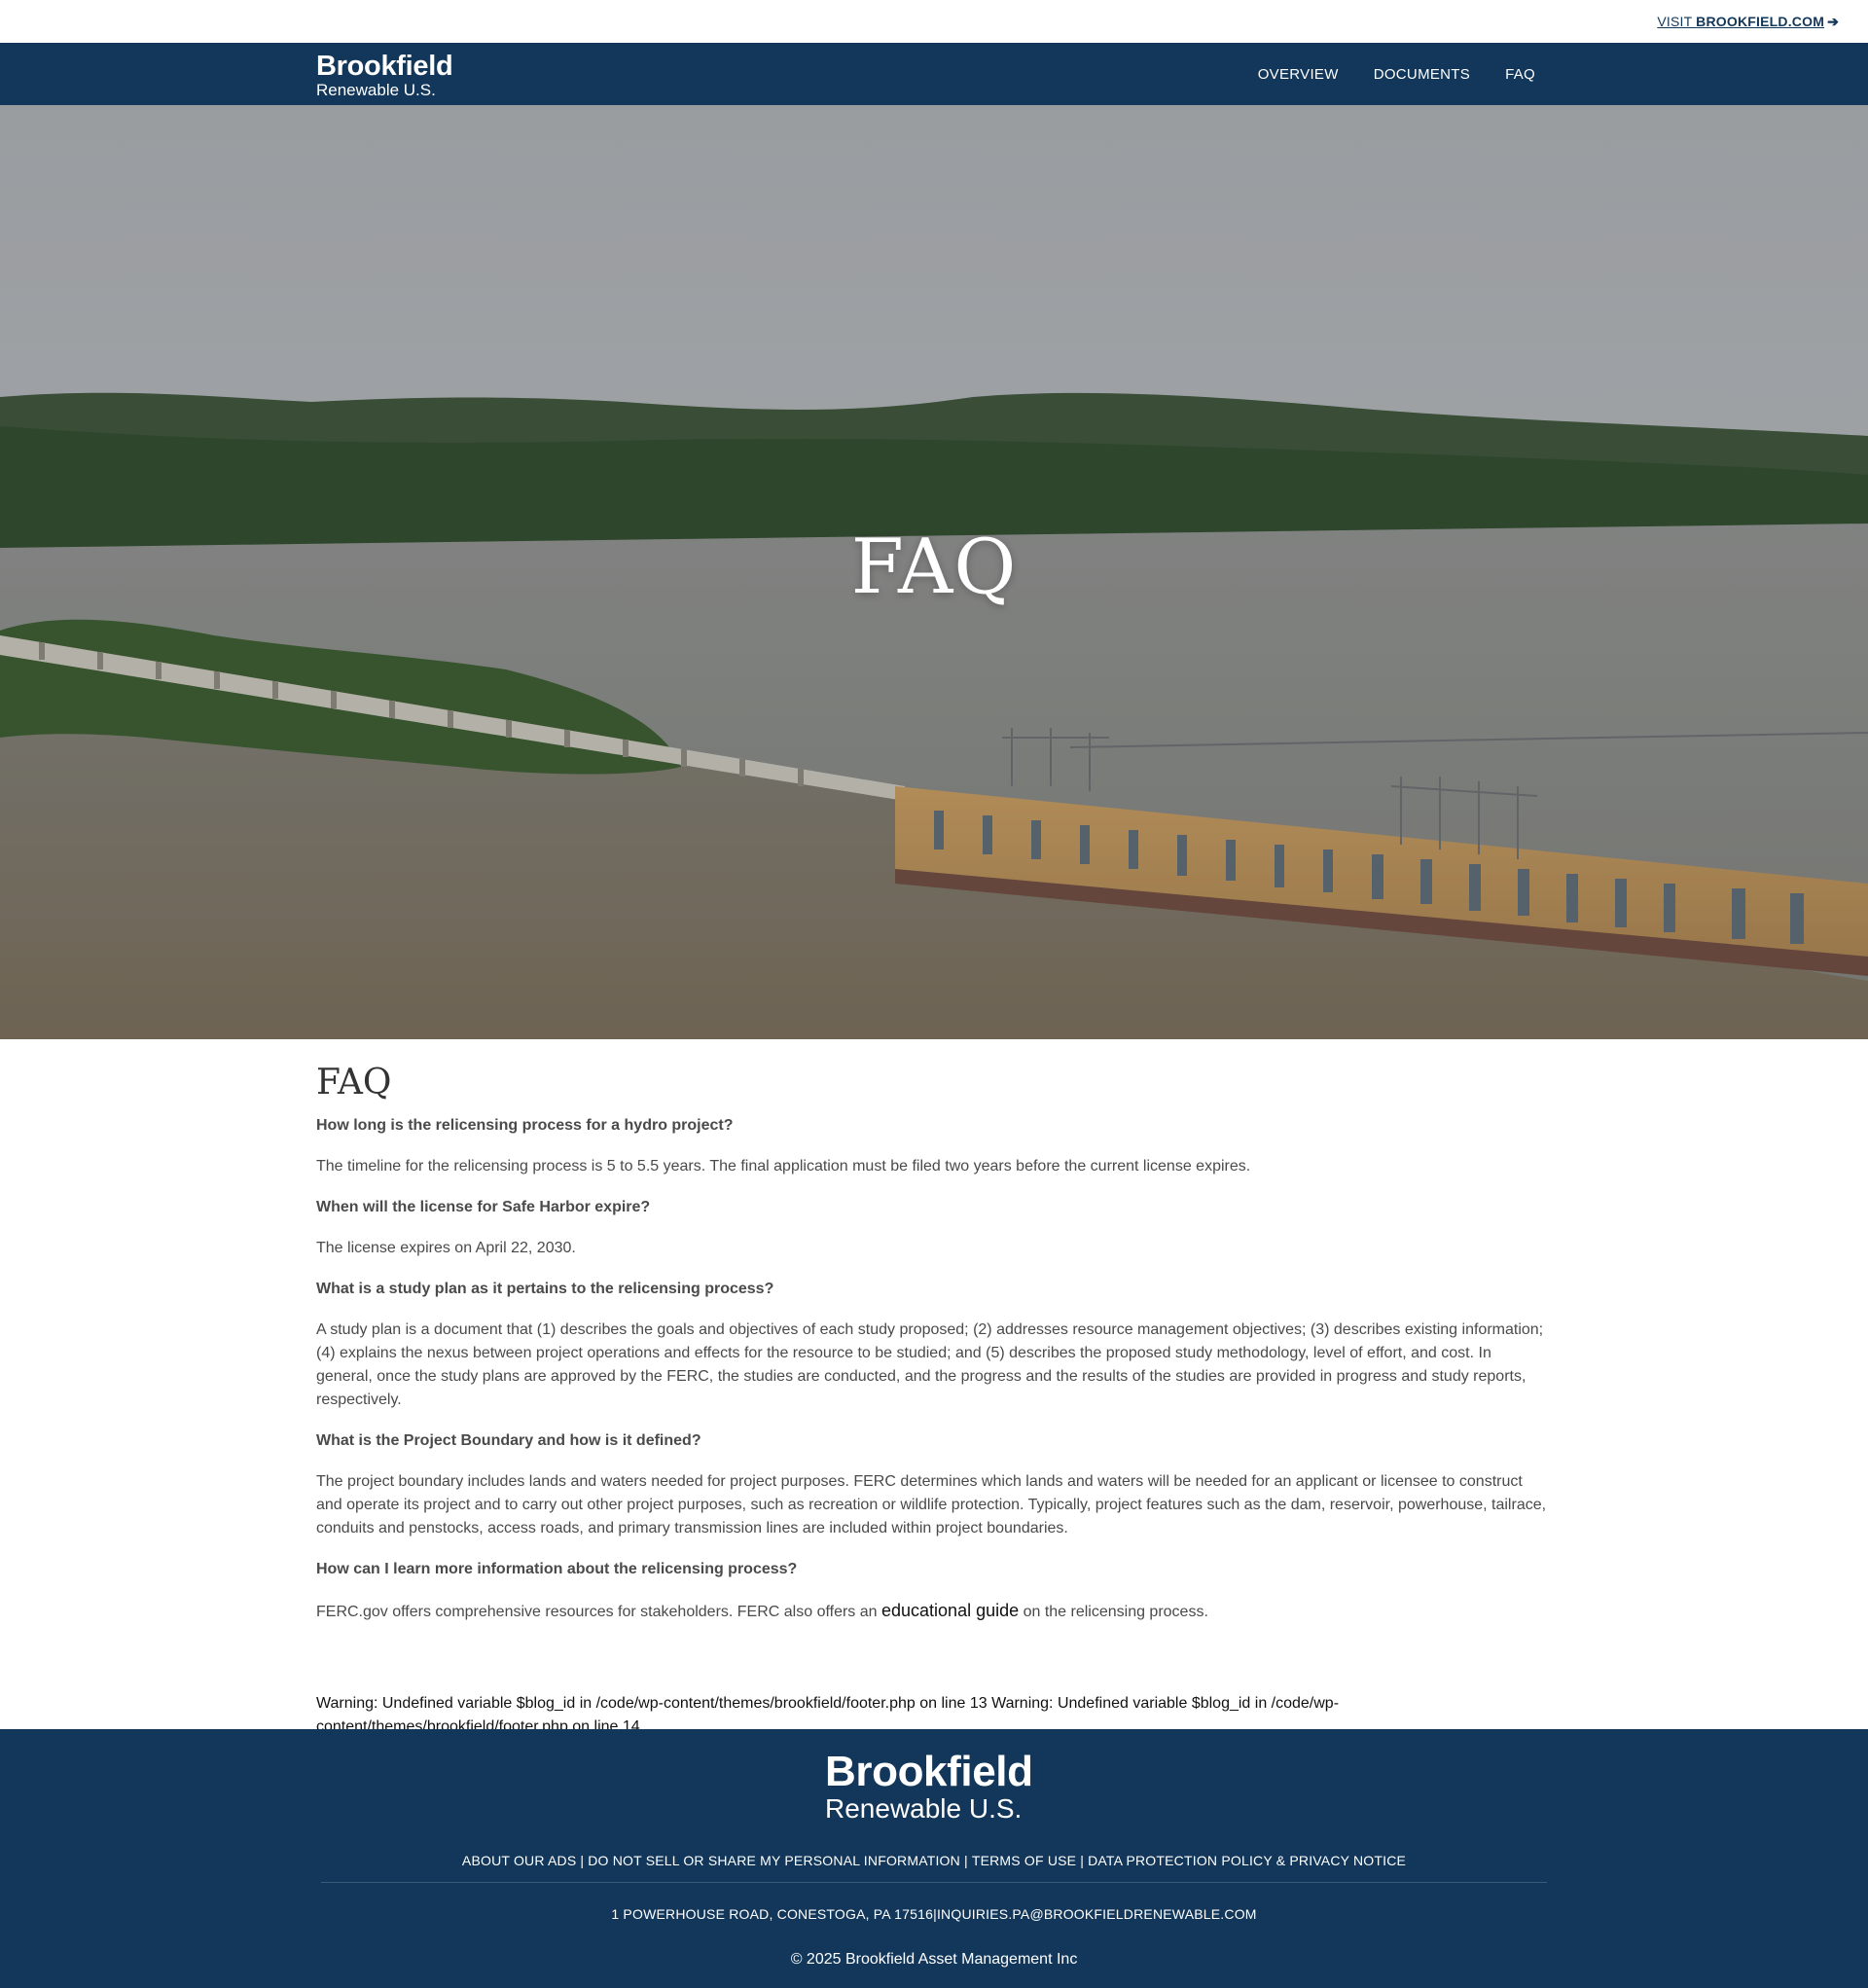  I want to click on visit-brookfield-link: VISIT BROOKFIELD.COM ➔, so click(1748, 22).